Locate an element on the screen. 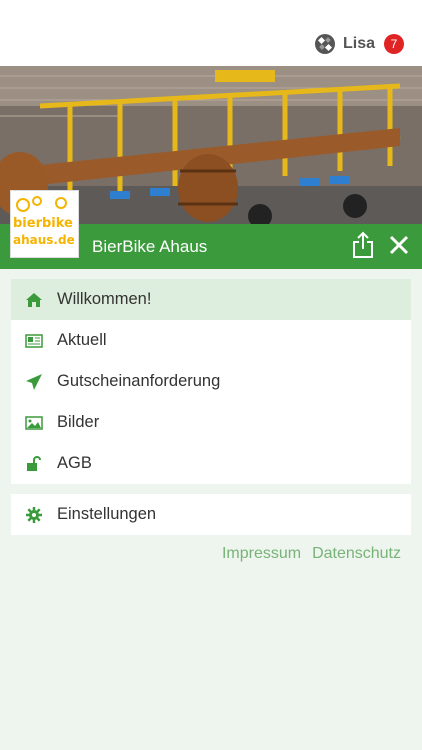  top-bar: Lisa 7 is located at coordinates (211, 33).